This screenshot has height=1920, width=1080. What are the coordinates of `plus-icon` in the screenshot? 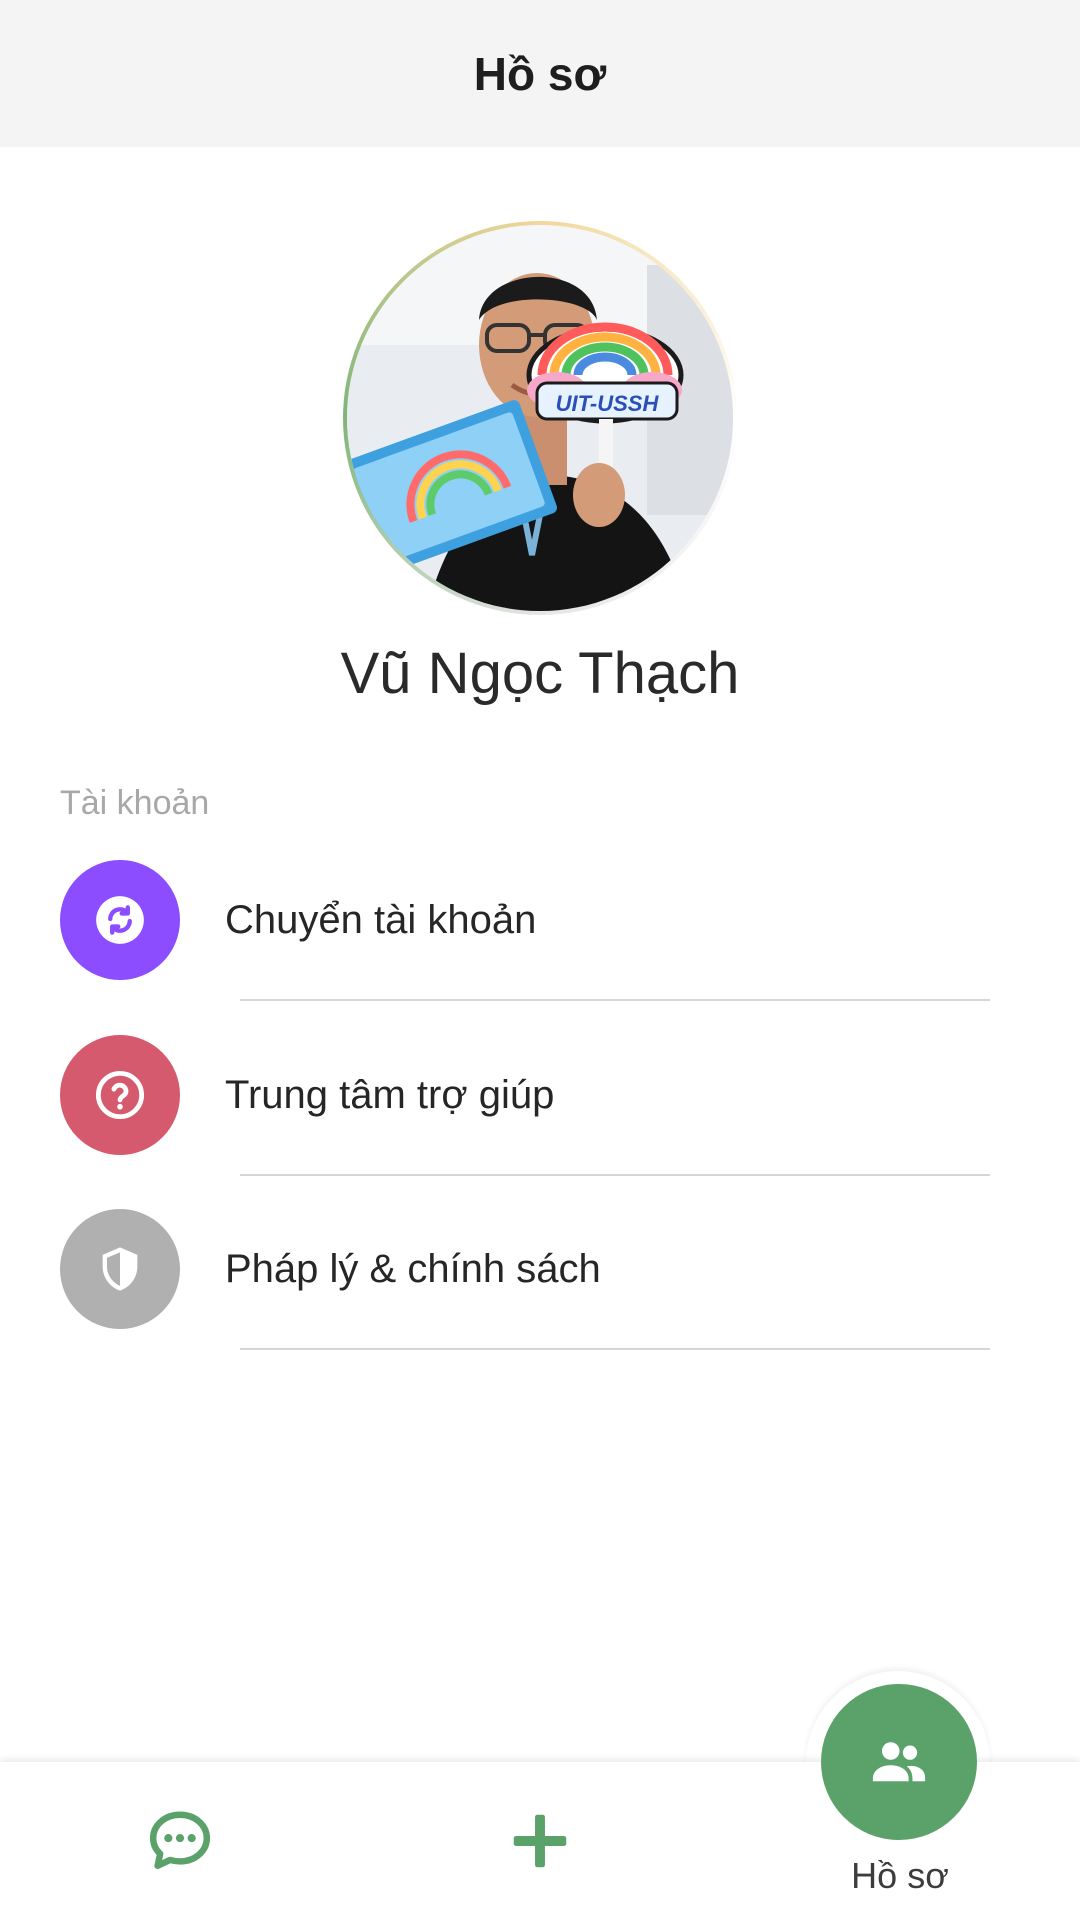 It's located at (540, 1841).